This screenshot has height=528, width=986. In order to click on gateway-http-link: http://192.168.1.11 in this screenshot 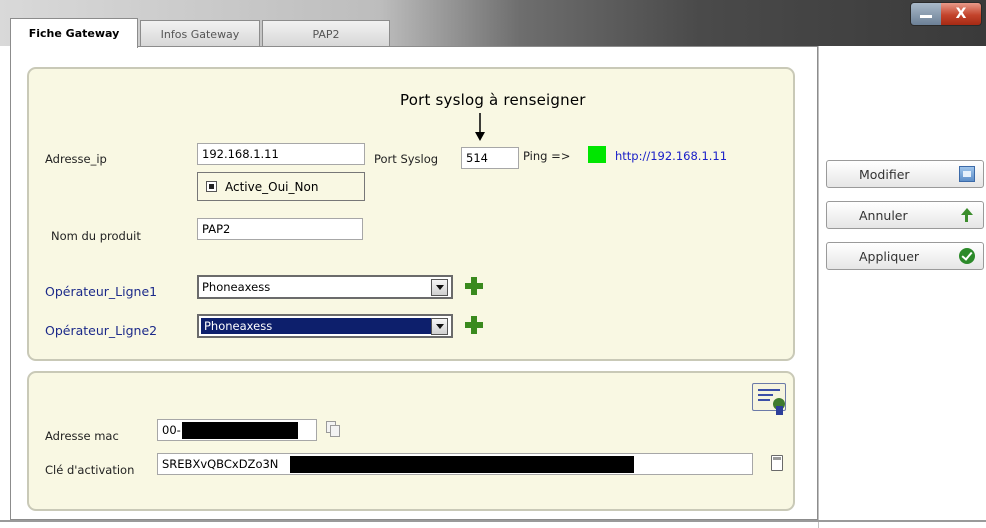, I will do `click(671, 156)`.